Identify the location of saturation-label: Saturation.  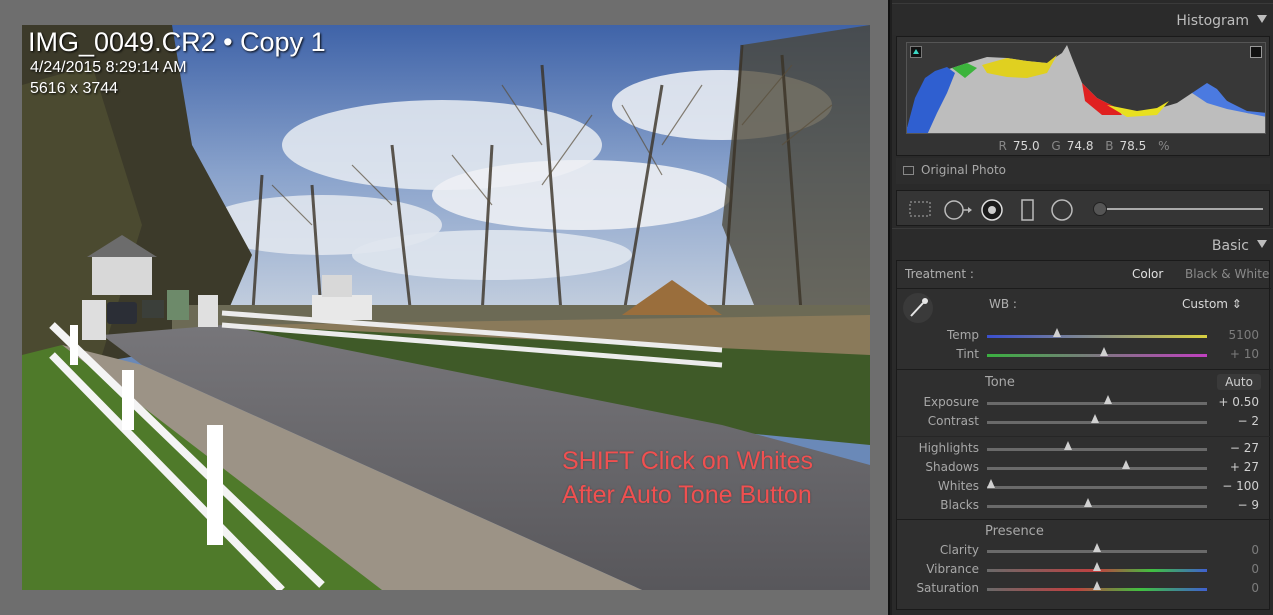
(947, 588).